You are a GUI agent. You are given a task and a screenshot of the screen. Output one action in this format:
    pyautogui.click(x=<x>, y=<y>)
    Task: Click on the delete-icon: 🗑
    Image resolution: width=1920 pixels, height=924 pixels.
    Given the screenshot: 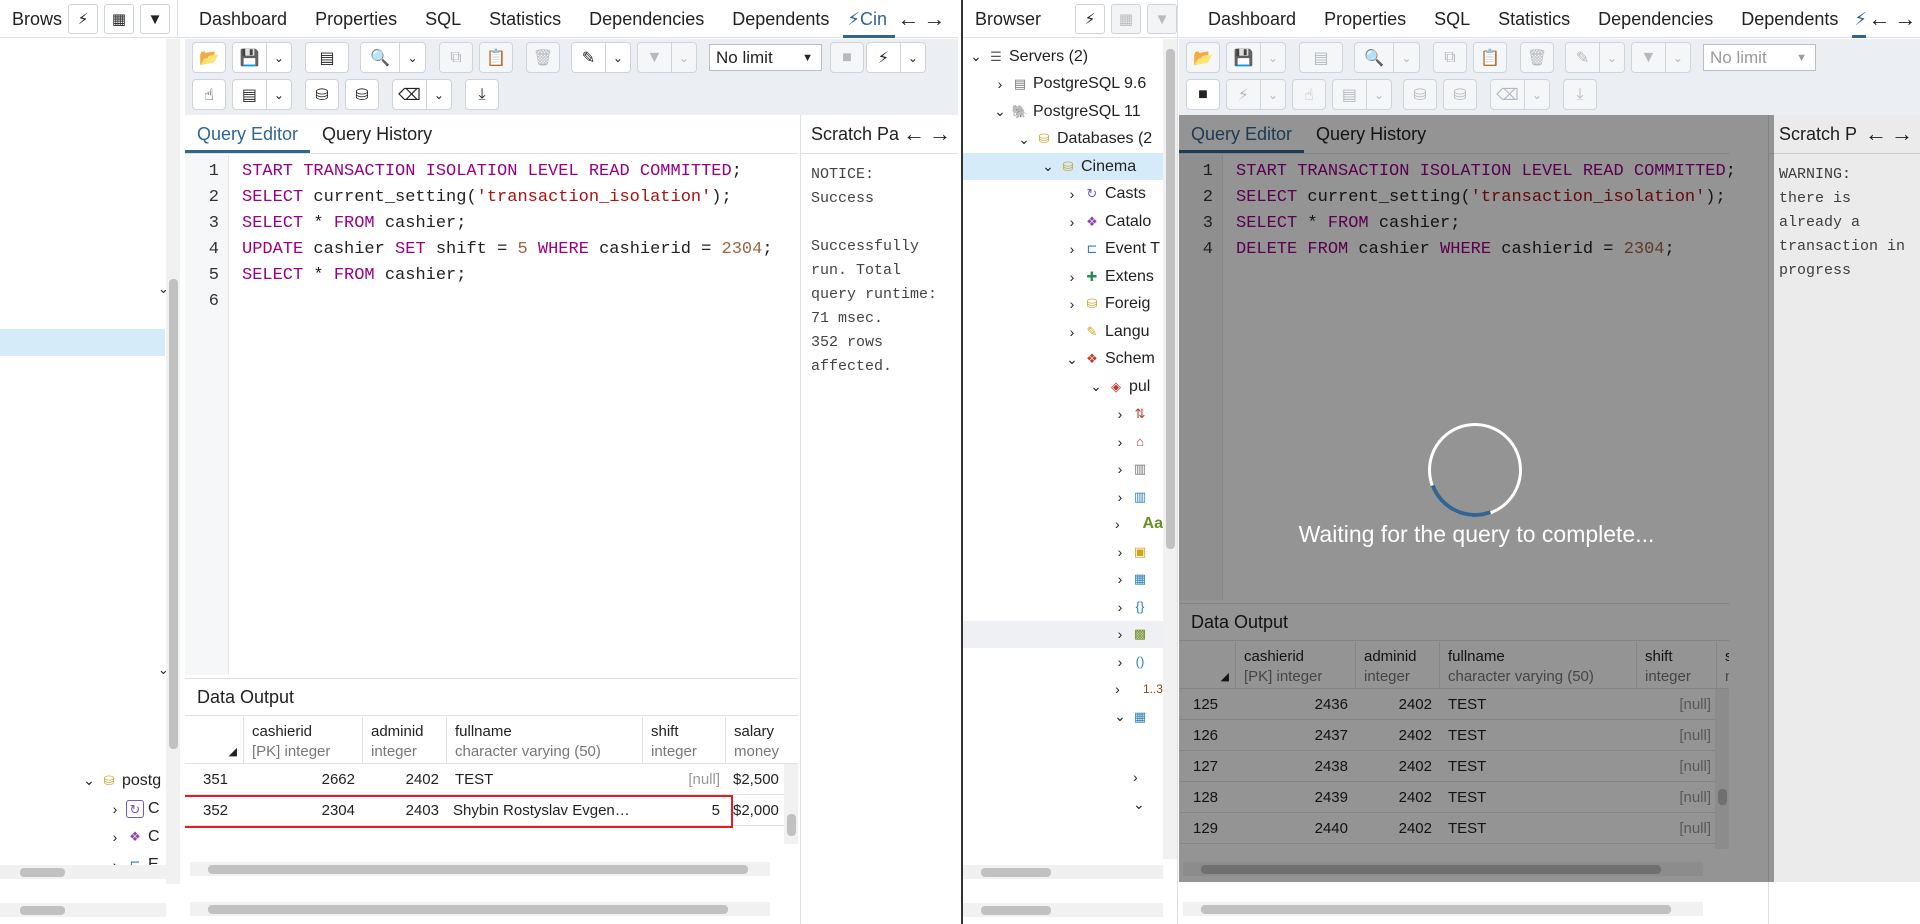 What is the action you would take?
    pyautogui.click(x=1537, y=57)
    